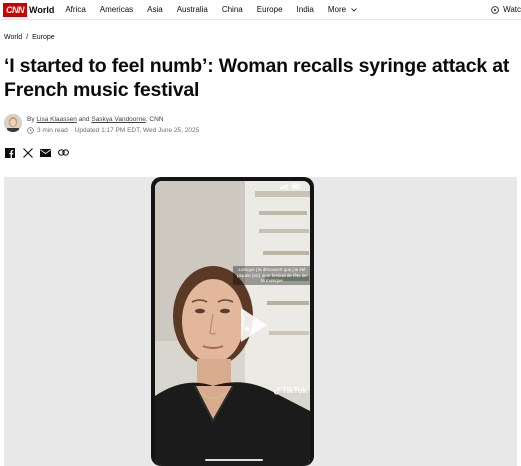 Image resolution: width=521 pixels, height=466 pixels. What do you see at coordinates (9, 152) in the screenshot?
I see `facebook-icon` at bounding box center [9, 152].